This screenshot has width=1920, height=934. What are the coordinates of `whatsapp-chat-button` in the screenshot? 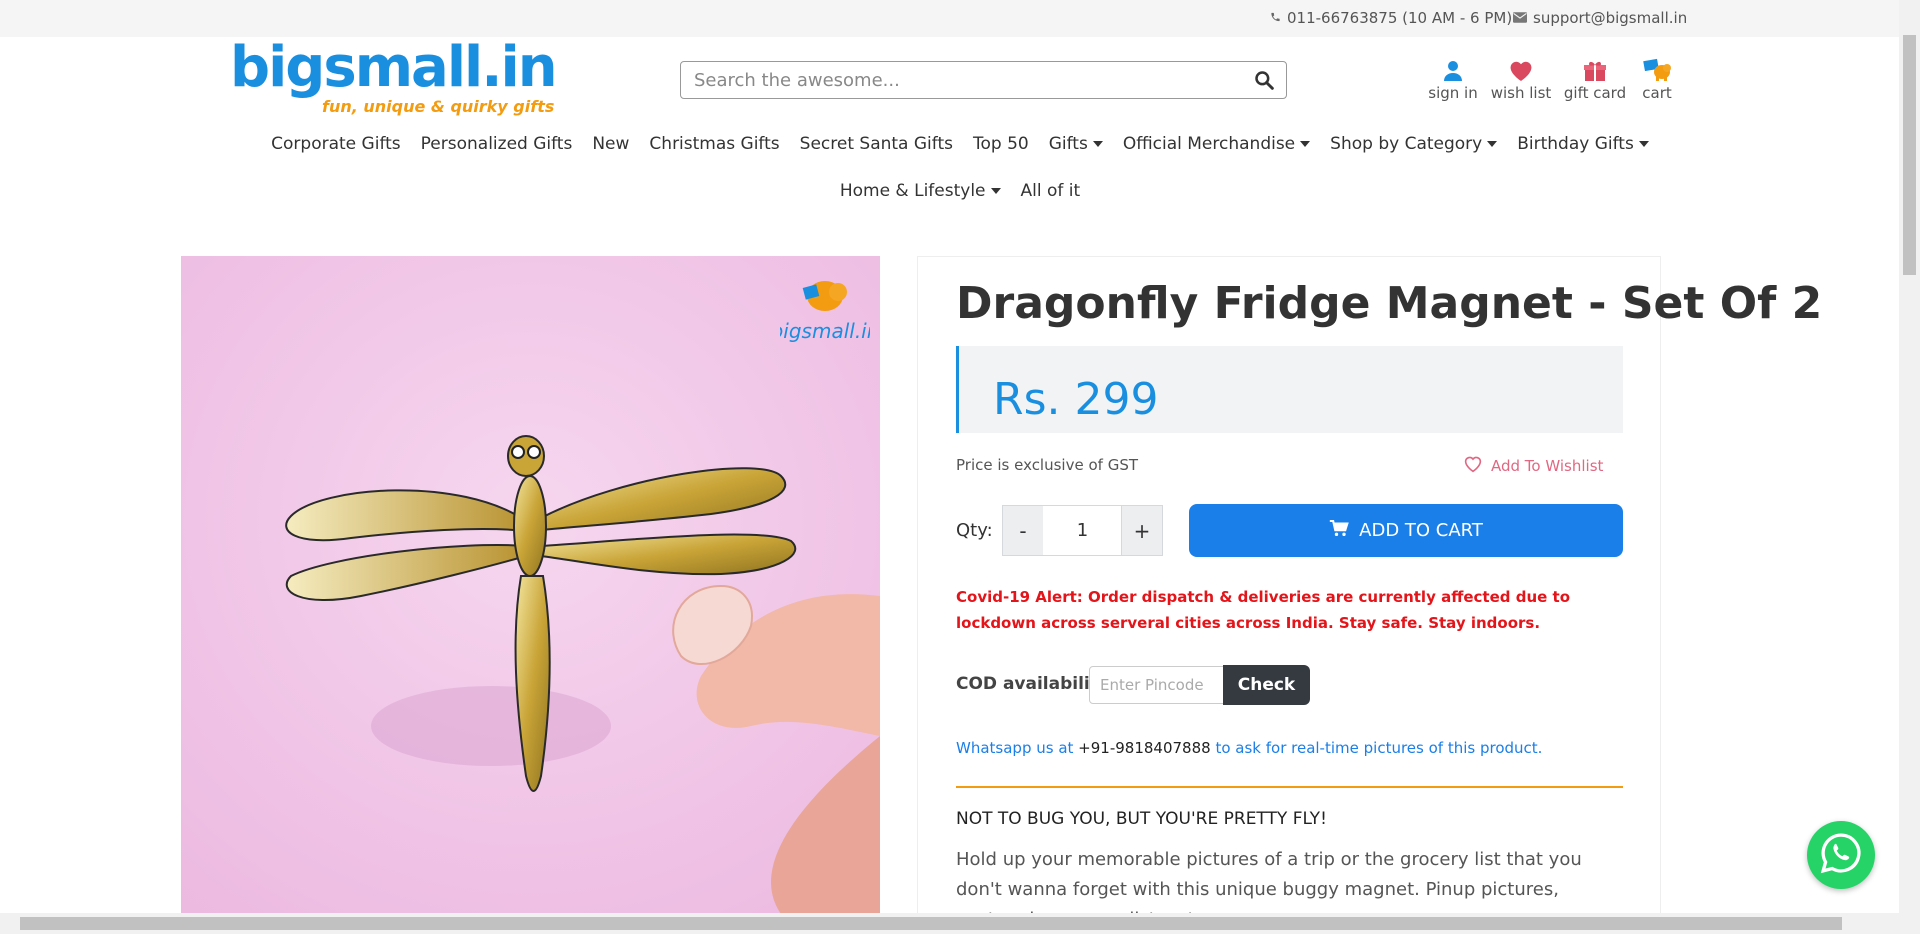 It's located at (1841, 855).